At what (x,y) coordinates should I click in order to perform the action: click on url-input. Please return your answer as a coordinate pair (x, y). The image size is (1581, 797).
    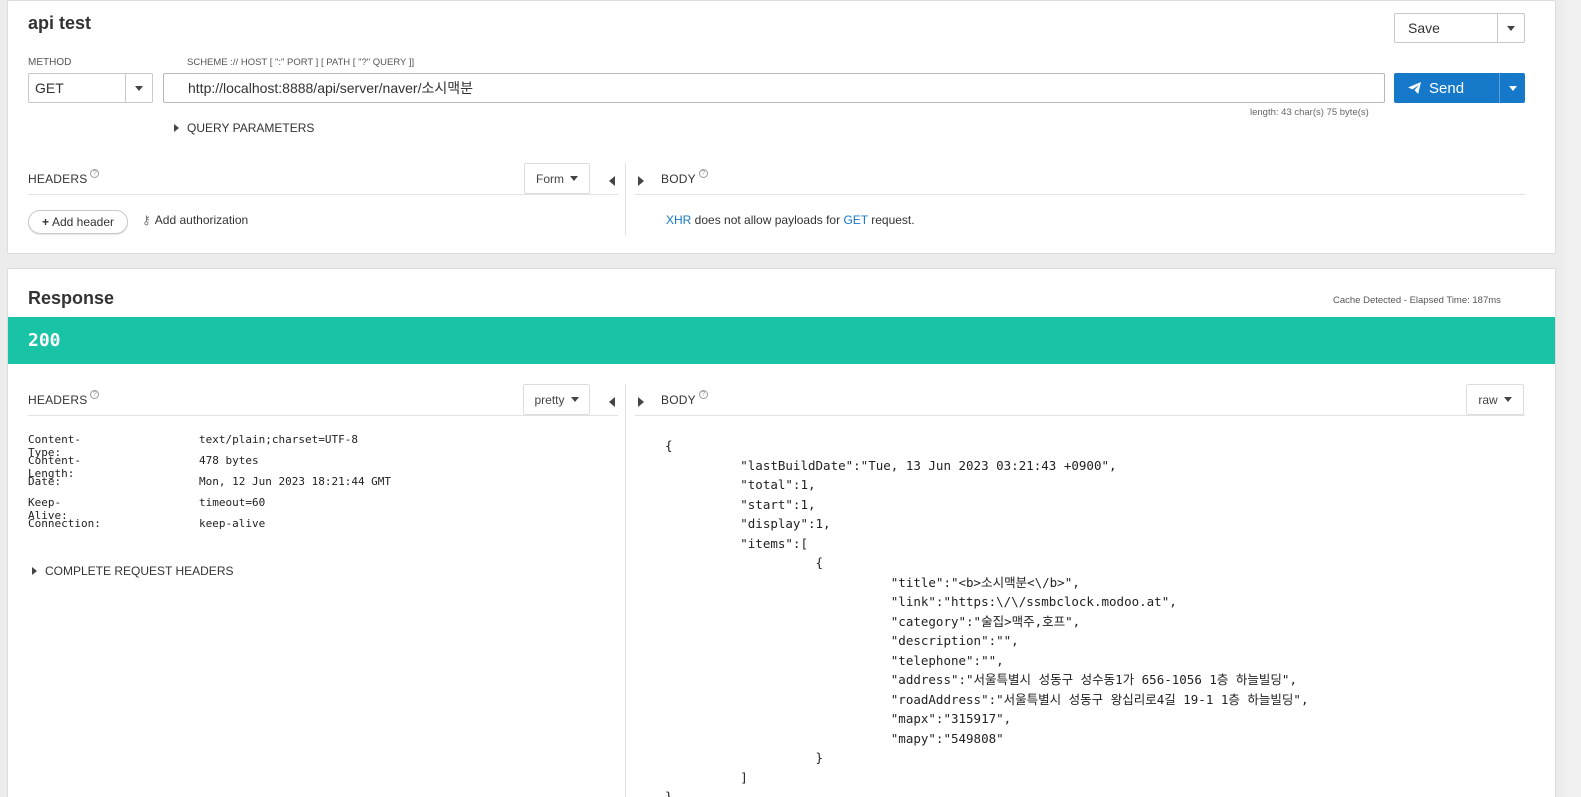
    Looking at the image, I should click on (774, 88).